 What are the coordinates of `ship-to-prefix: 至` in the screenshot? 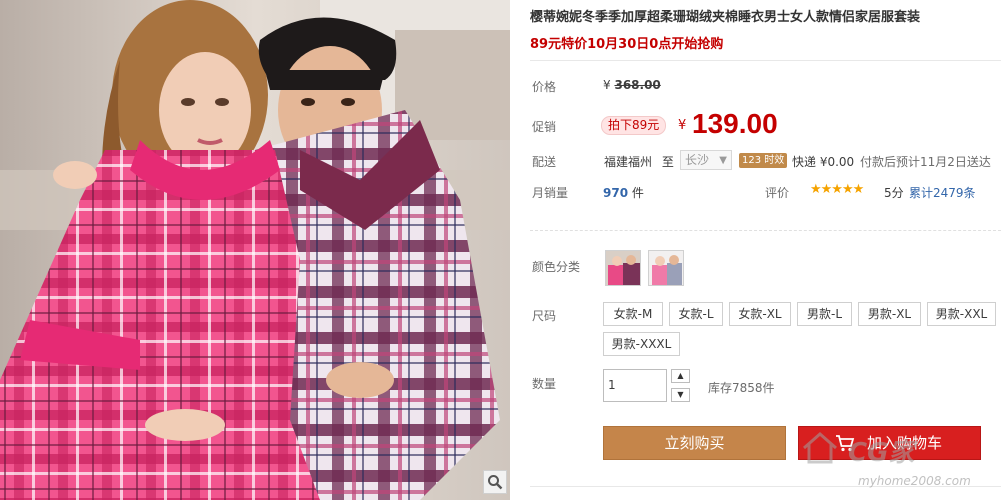 It's located at (667, 162).